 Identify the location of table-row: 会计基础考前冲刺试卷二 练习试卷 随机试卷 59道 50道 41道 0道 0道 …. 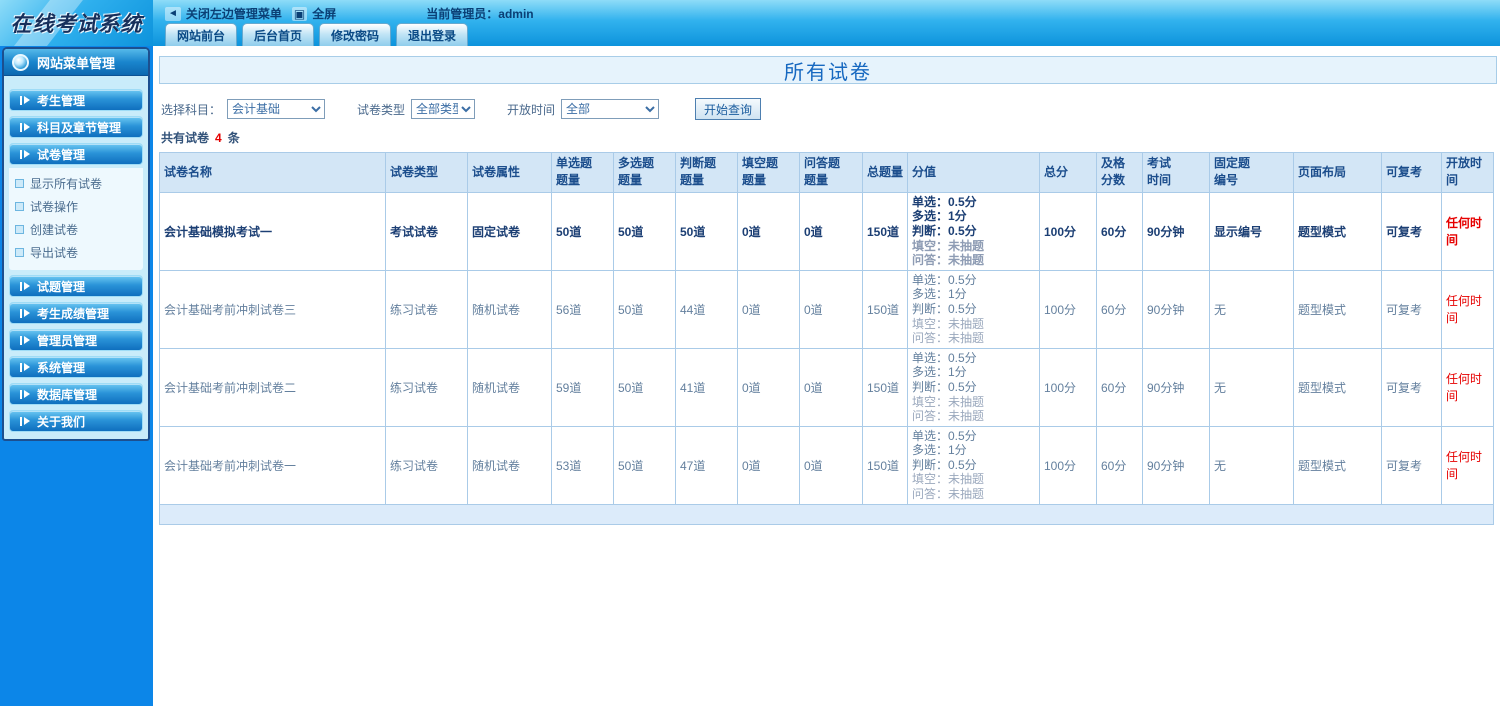
(826, 387).